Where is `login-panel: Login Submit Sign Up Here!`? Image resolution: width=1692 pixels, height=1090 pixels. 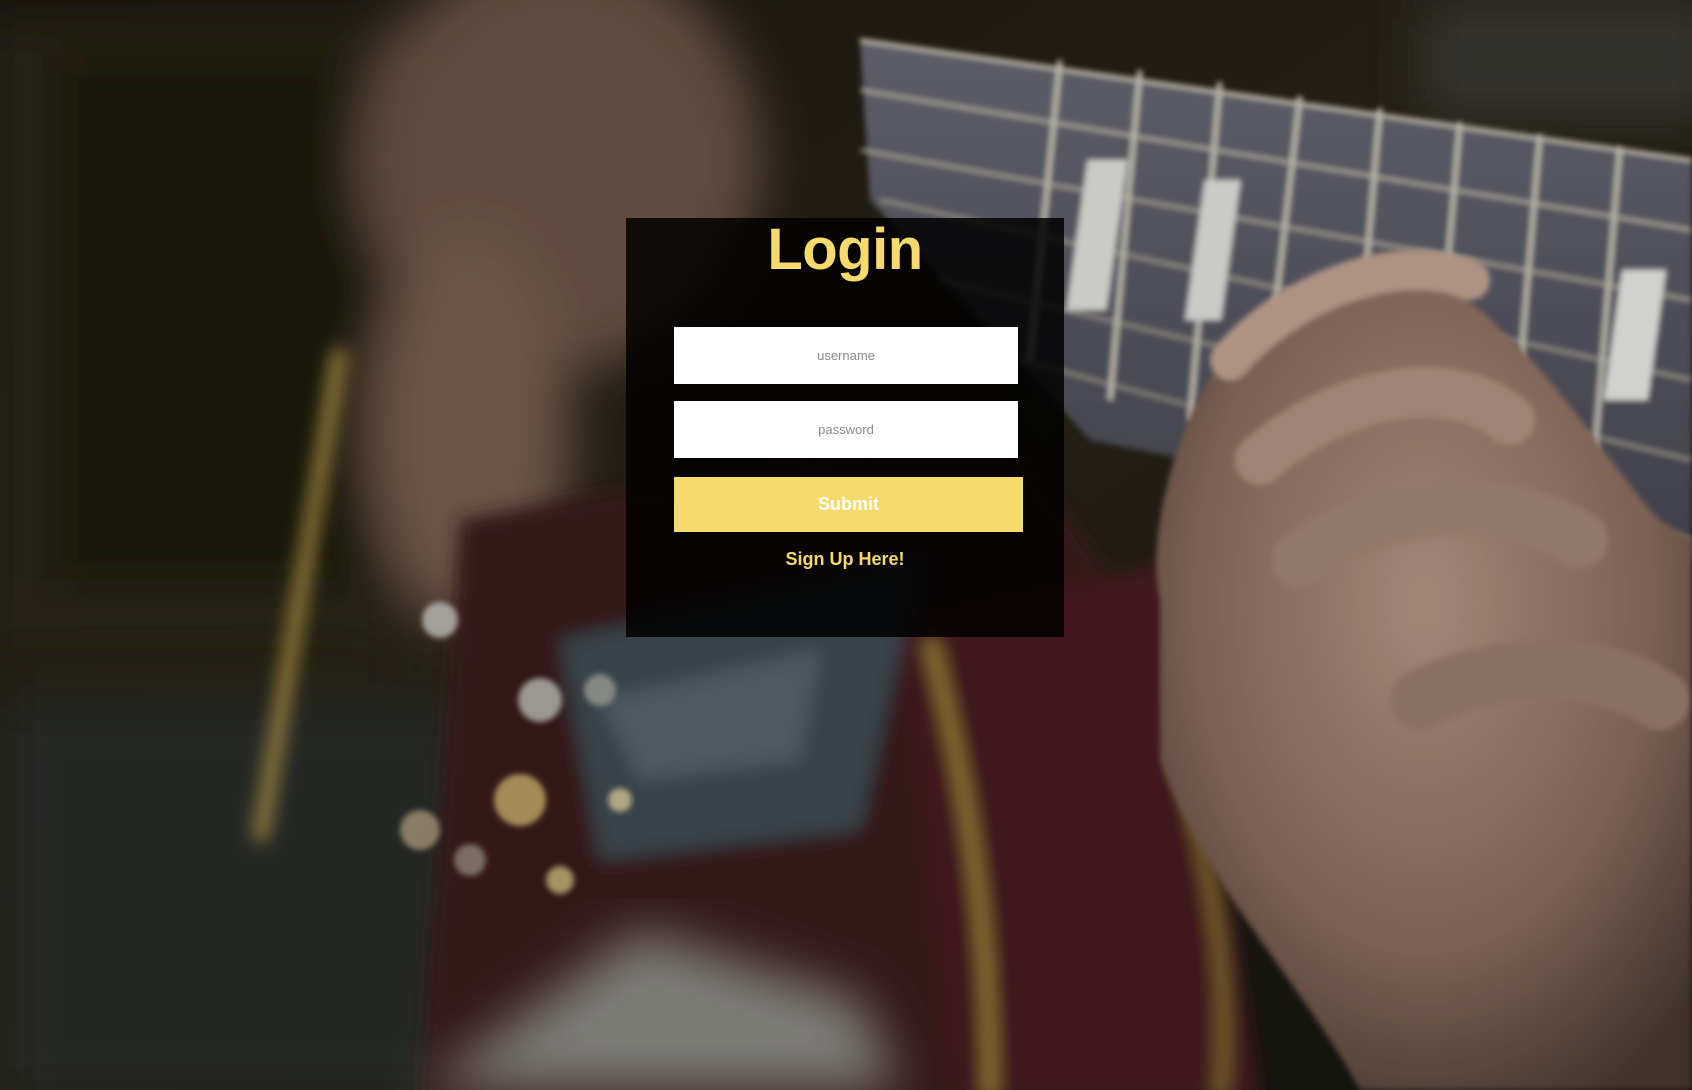
login-panel: Login Submit Sign Up Here! is located at coordinates (845, 427).